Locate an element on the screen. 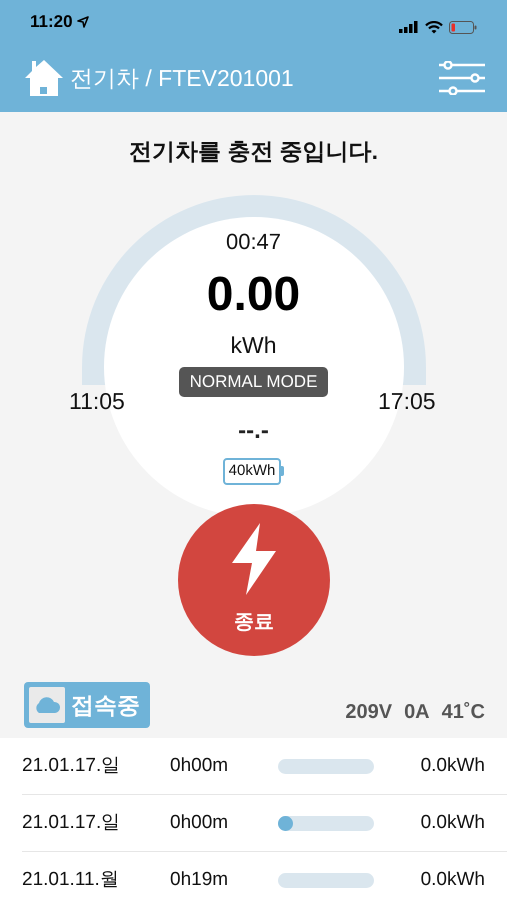 The height and width of the screenshot is (900, 507). stop-button: 종료 is located at coordinates (254, 580).